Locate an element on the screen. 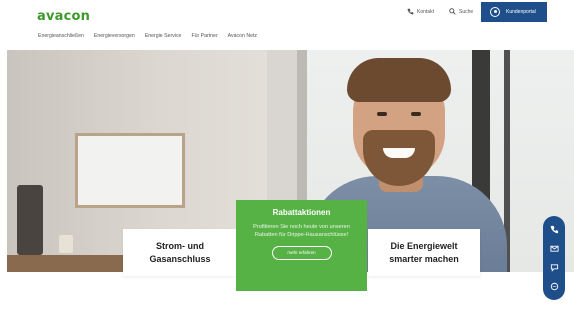 This screenshot has width=574, height=319. whiteboard is located at coordinates (130, 170).